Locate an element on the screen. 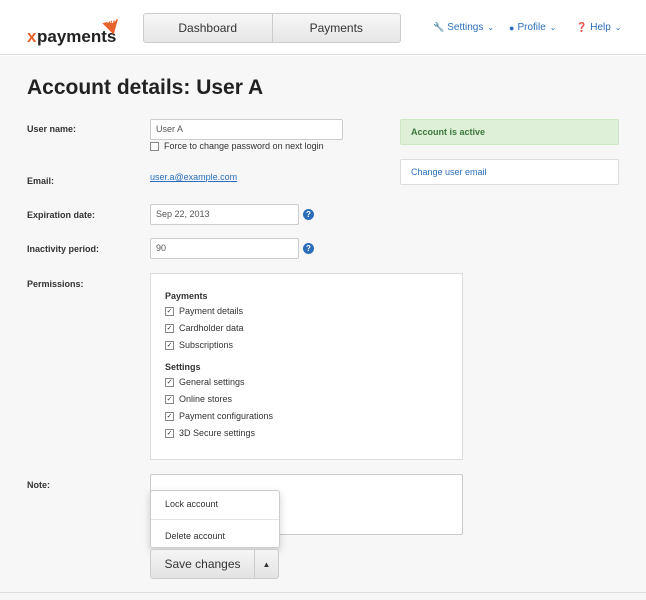 This screenshot has width=646, height=600. lock-account-item: Lock account is located at coordinates (191, 504).